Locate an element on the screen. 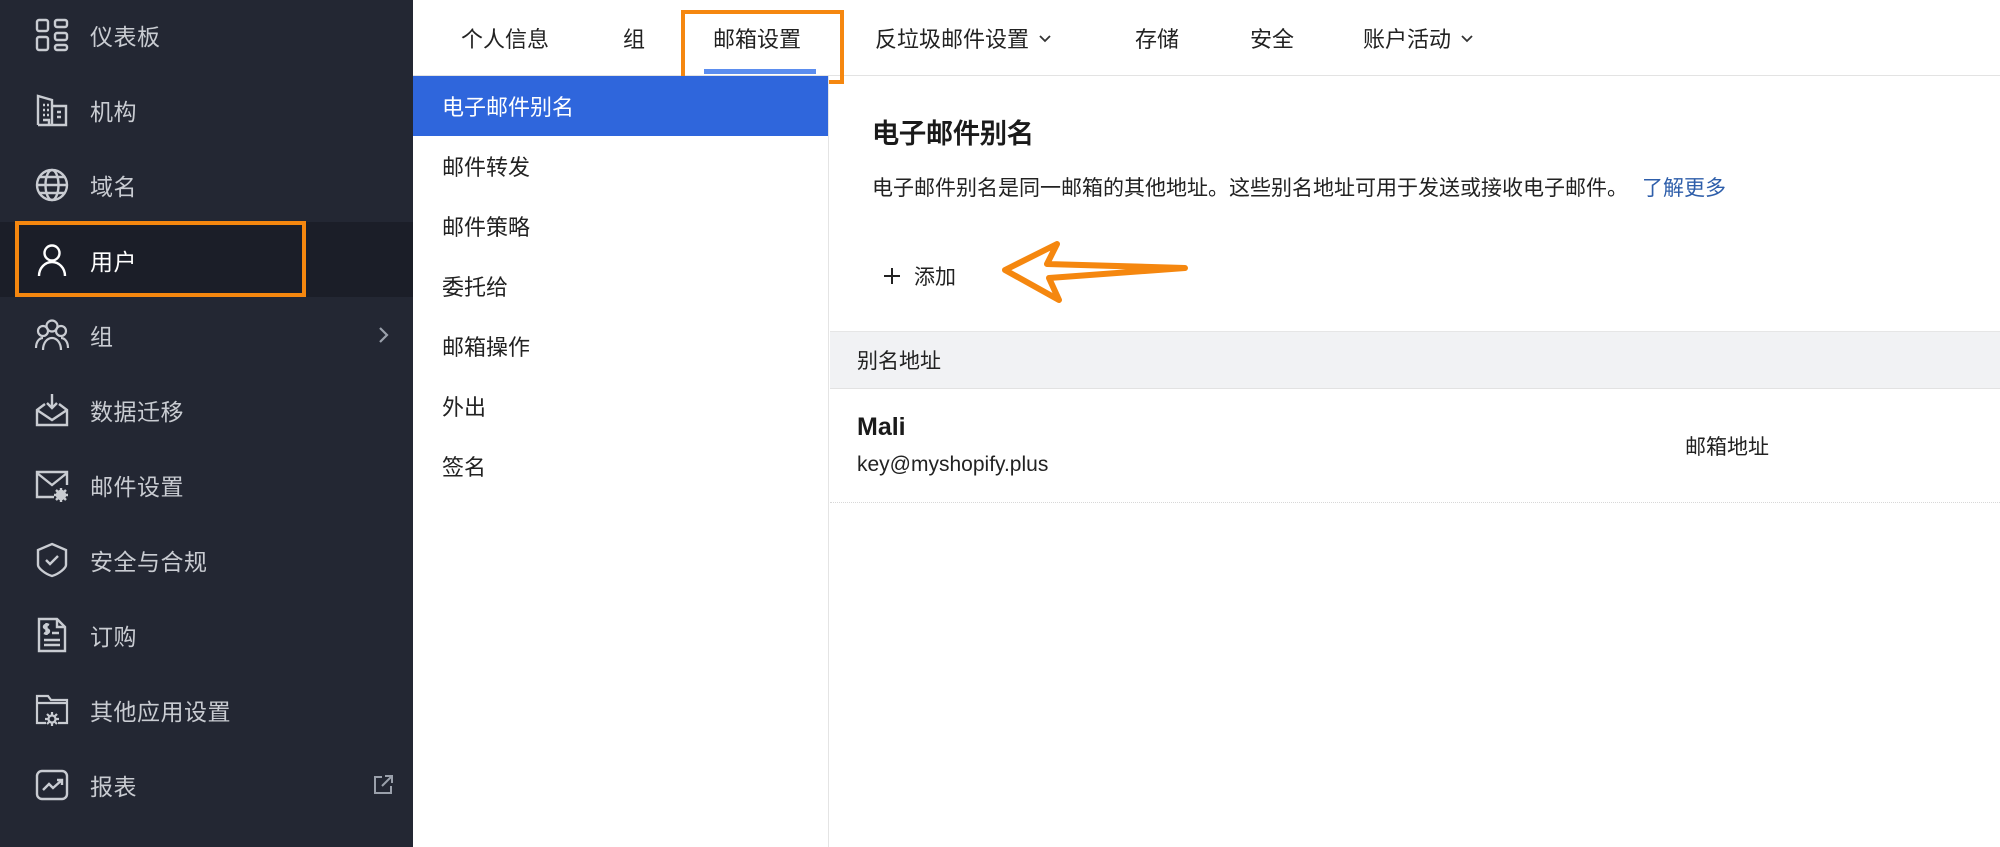  tab-groups: 组 is located at coordinates (634, 38).